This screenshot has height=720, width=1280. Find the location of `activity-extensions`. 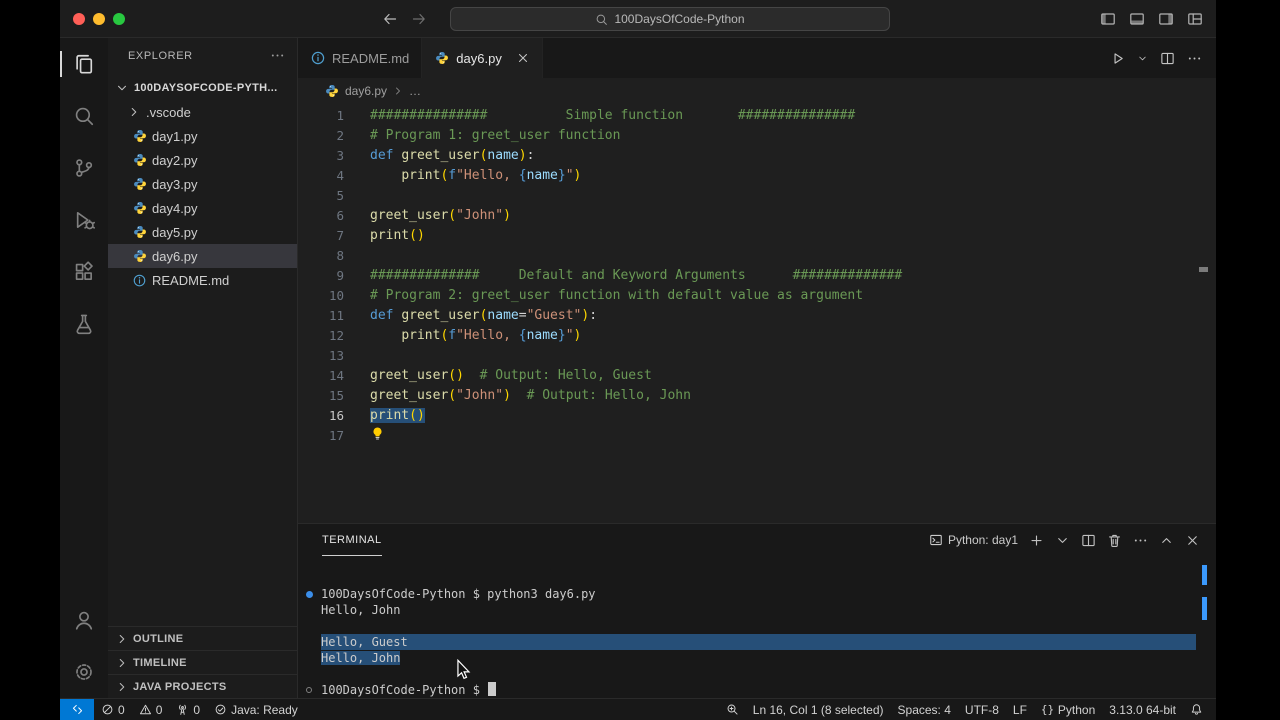

activity-extensions is located at coordinates (84, 272).